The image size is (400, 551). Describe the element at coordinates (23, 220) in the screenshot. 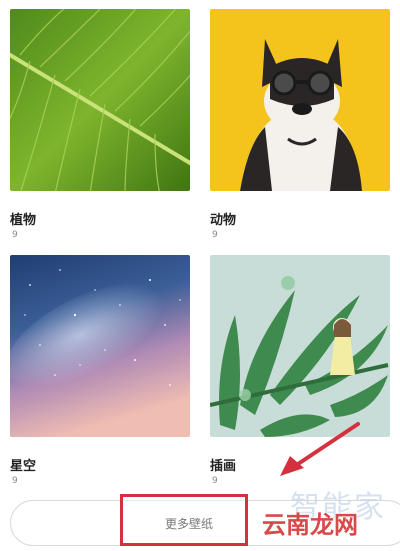

I see `category-label: 植物` at that location.